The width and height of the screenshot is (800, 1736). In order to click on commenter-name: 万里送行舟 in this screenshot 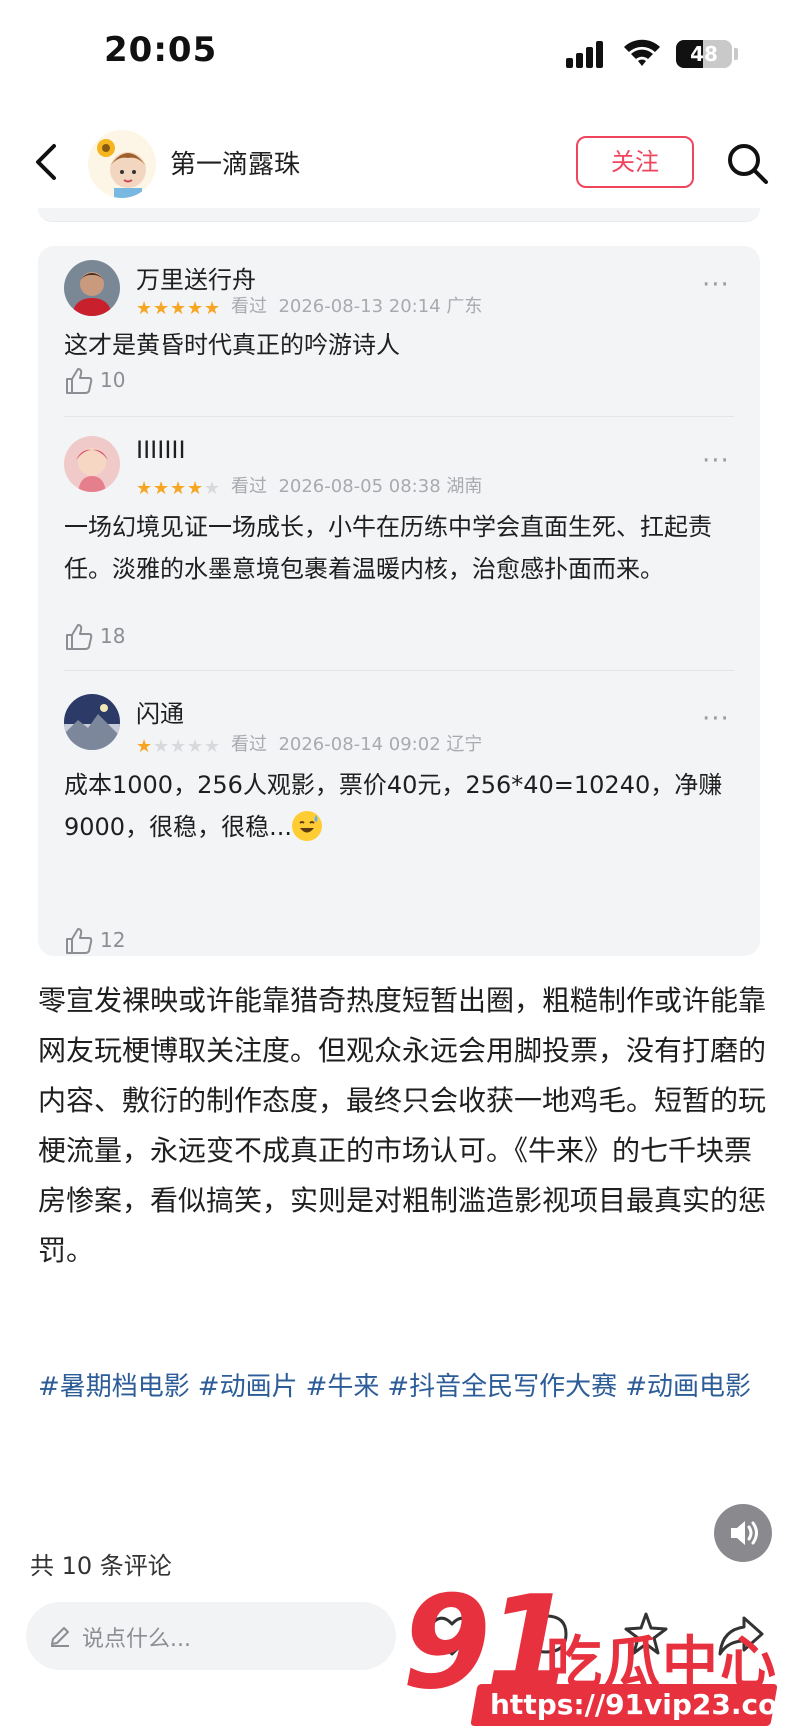, I will do `click(196, 277)`.